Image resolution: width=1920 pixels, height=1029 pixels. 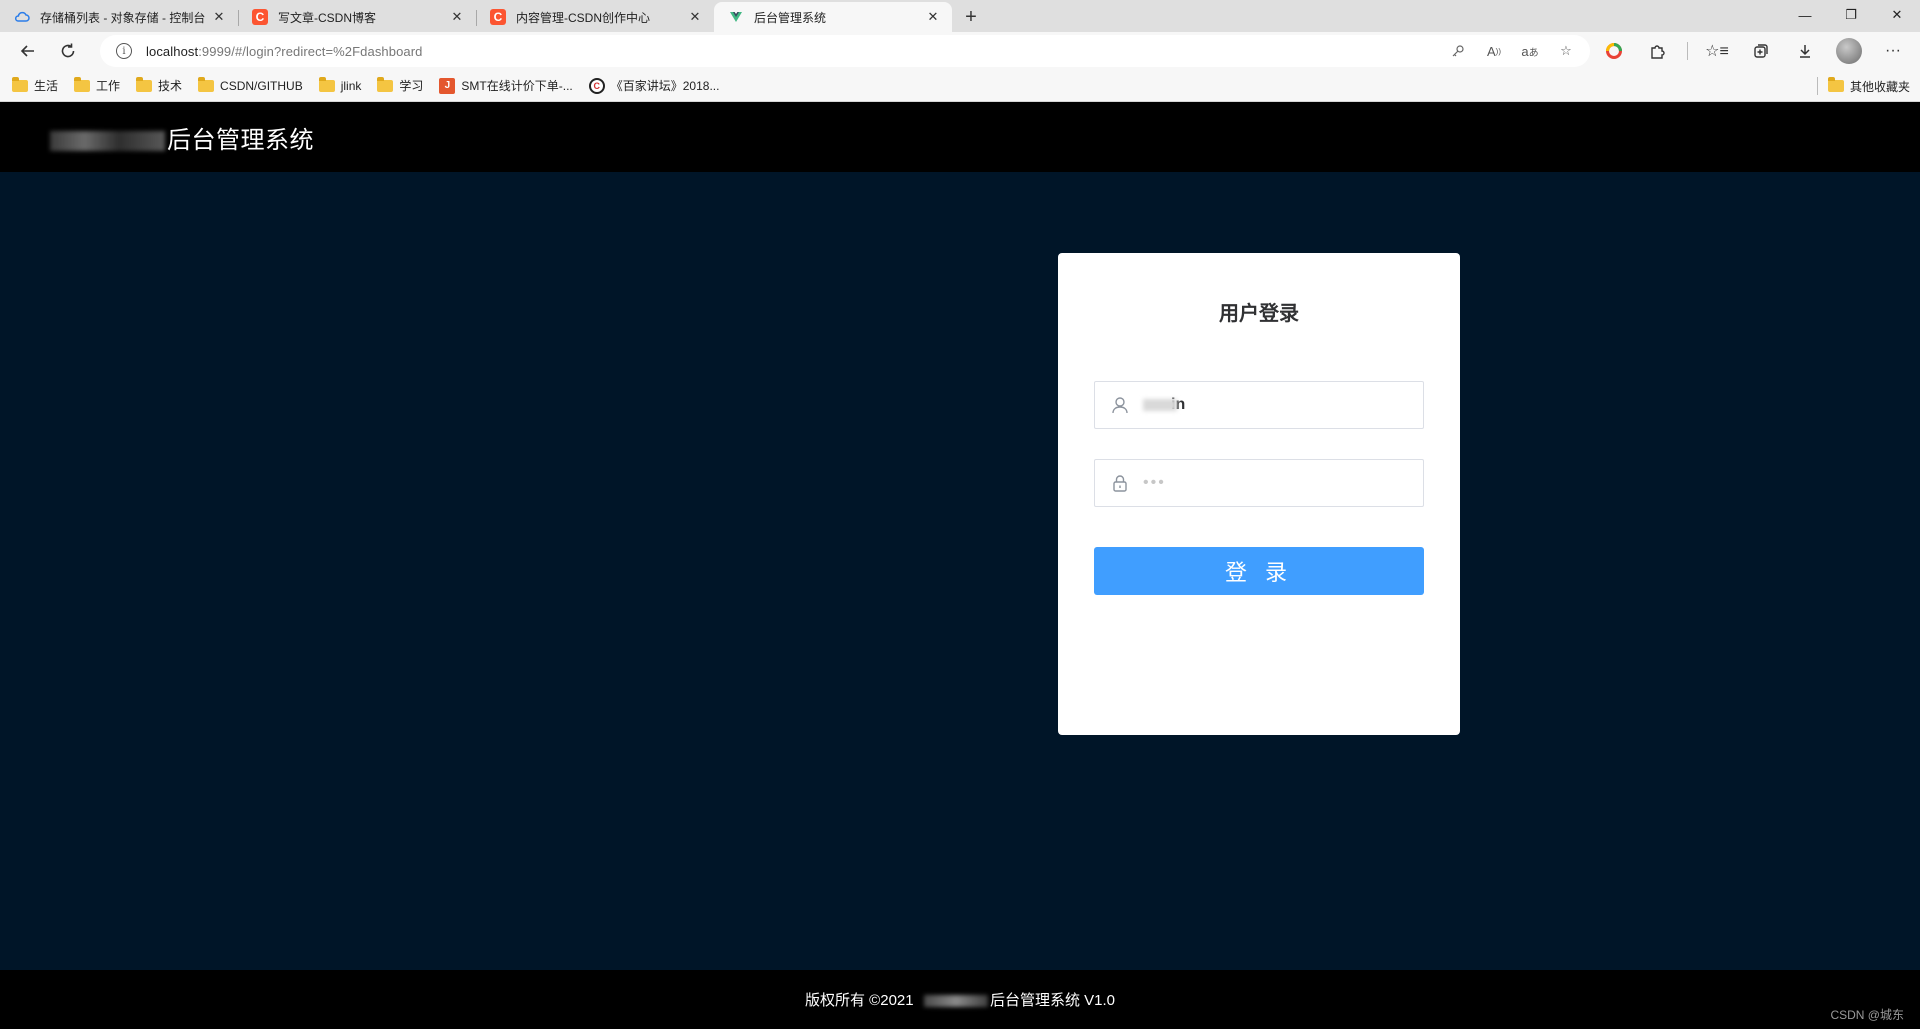 I want to click on browser-tab-active: 后台管理系统 ✕, so click(x=833, y=17).